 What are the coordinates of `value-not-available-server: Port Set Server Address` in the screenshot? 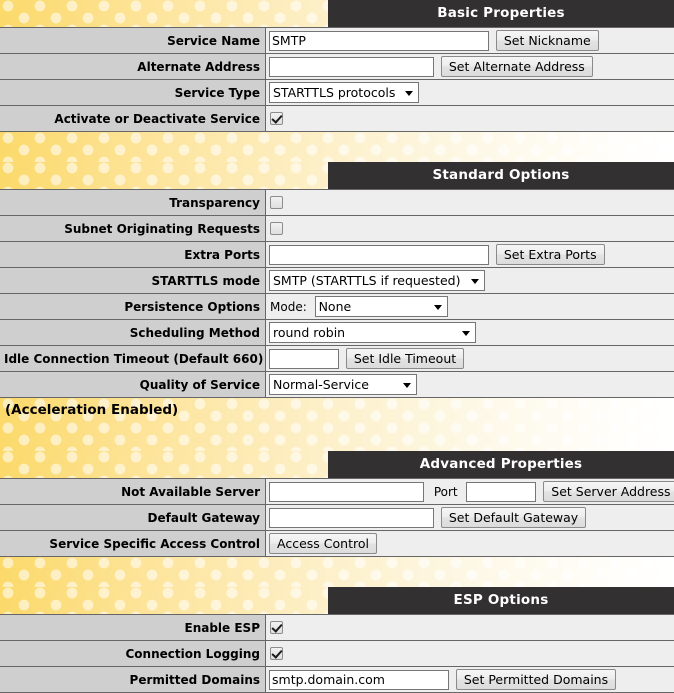 It's located at (470, 492).